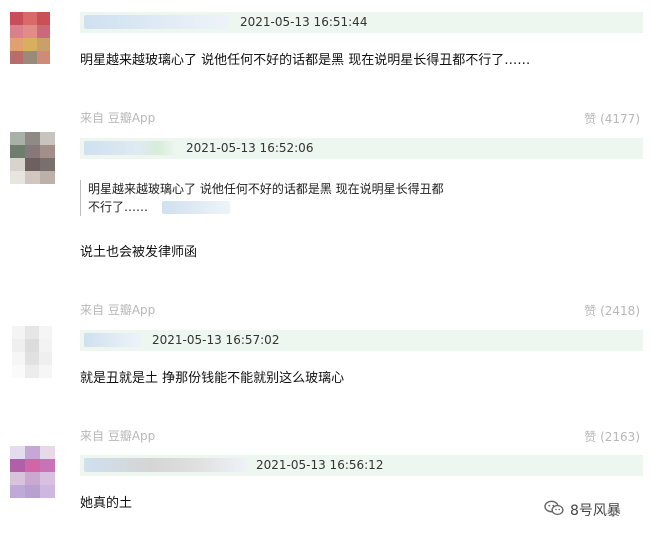  What do you see at coordinates (304, 22) in the screenshot?
I see `comment-timestamp: 2021-05-13 16:51:44` at bounding box center [304, 22].